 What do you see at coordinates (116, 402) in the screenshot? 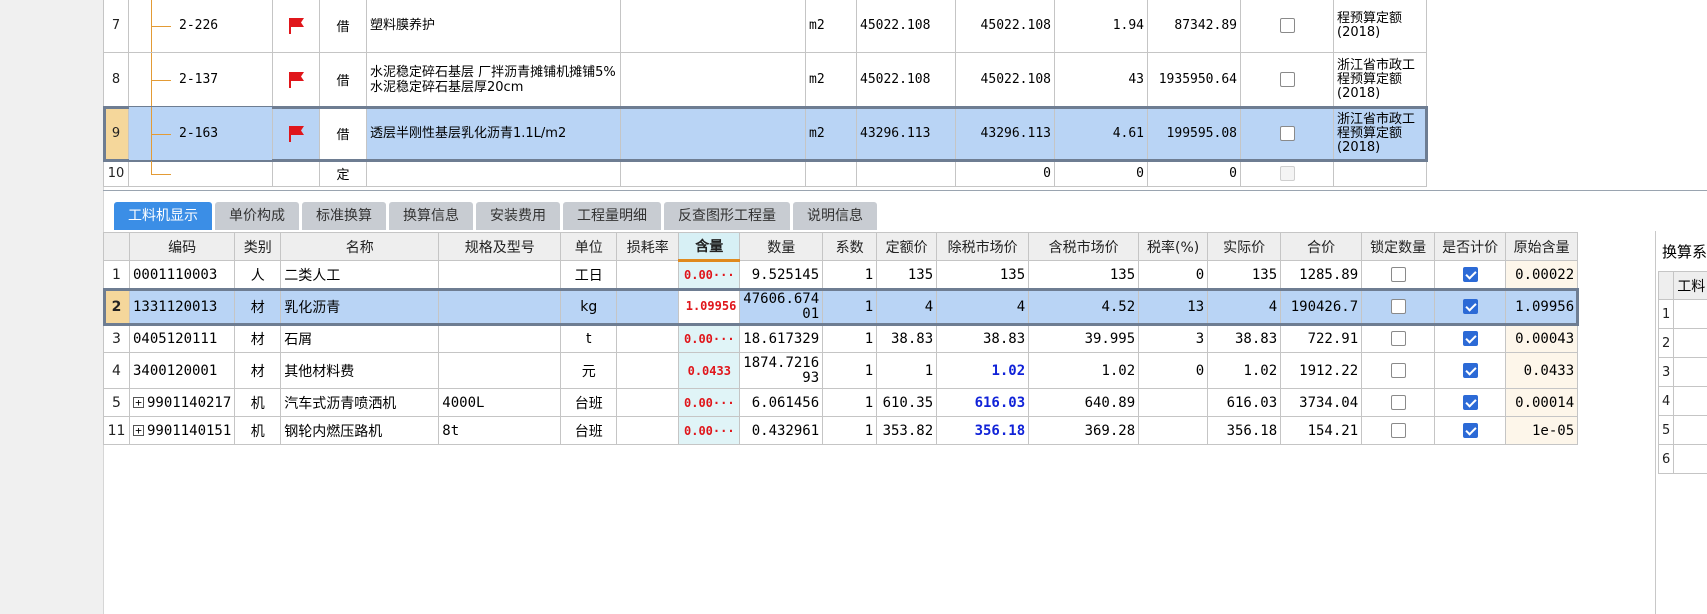
I see `row-number: 5` at bounding box center [116, 402].